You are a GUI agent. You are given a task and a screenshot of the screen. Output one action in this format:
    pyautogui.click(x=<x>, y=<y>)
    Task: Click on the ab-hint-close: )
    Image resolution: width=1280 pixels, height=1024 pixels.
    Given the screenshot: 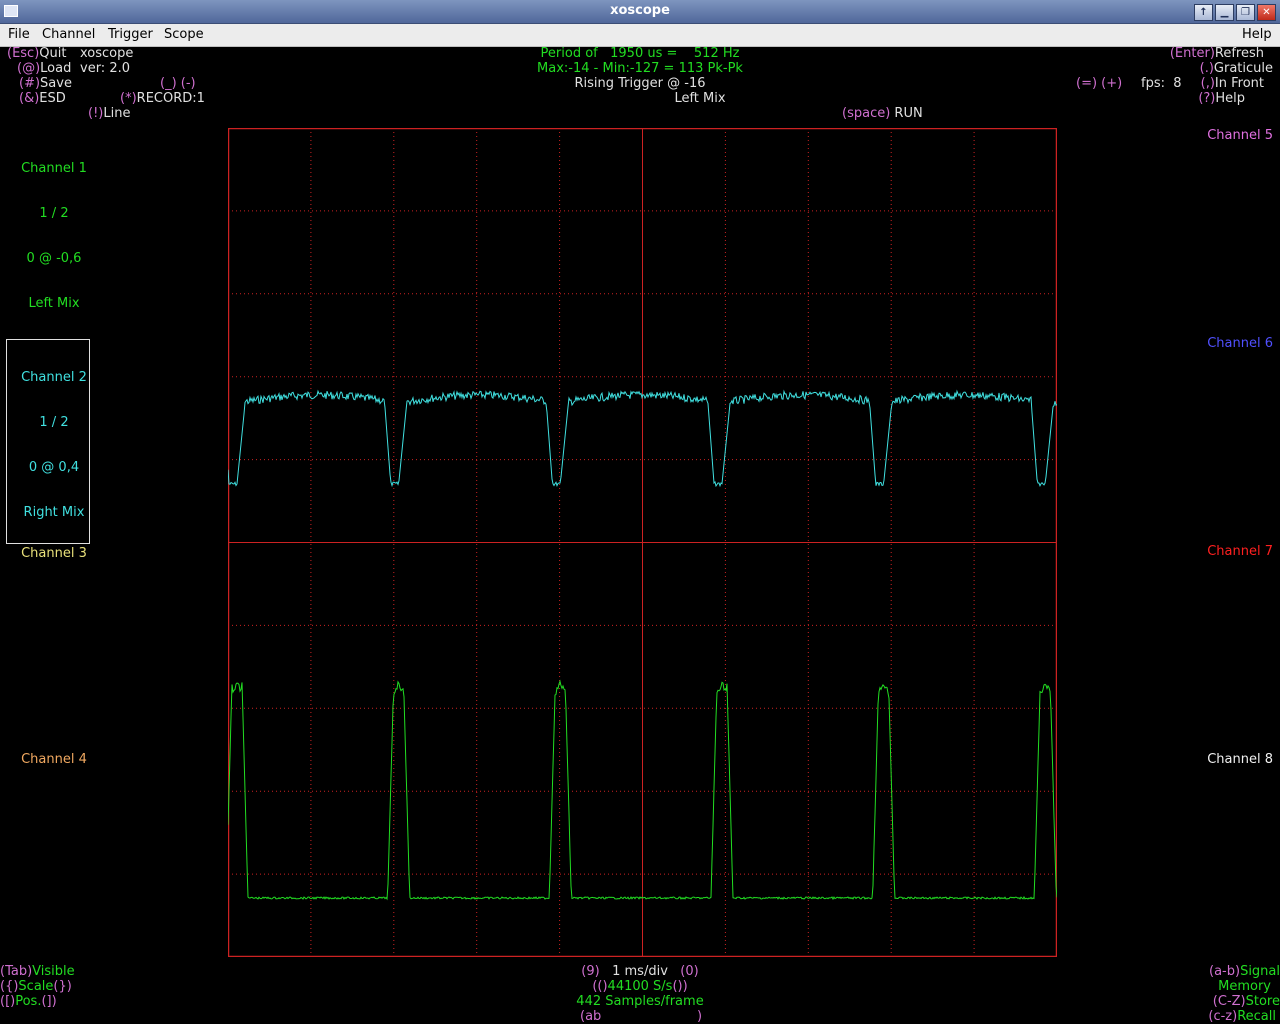 What is the action you would take?
    pyautogui.click(x=700, y=1016)
    